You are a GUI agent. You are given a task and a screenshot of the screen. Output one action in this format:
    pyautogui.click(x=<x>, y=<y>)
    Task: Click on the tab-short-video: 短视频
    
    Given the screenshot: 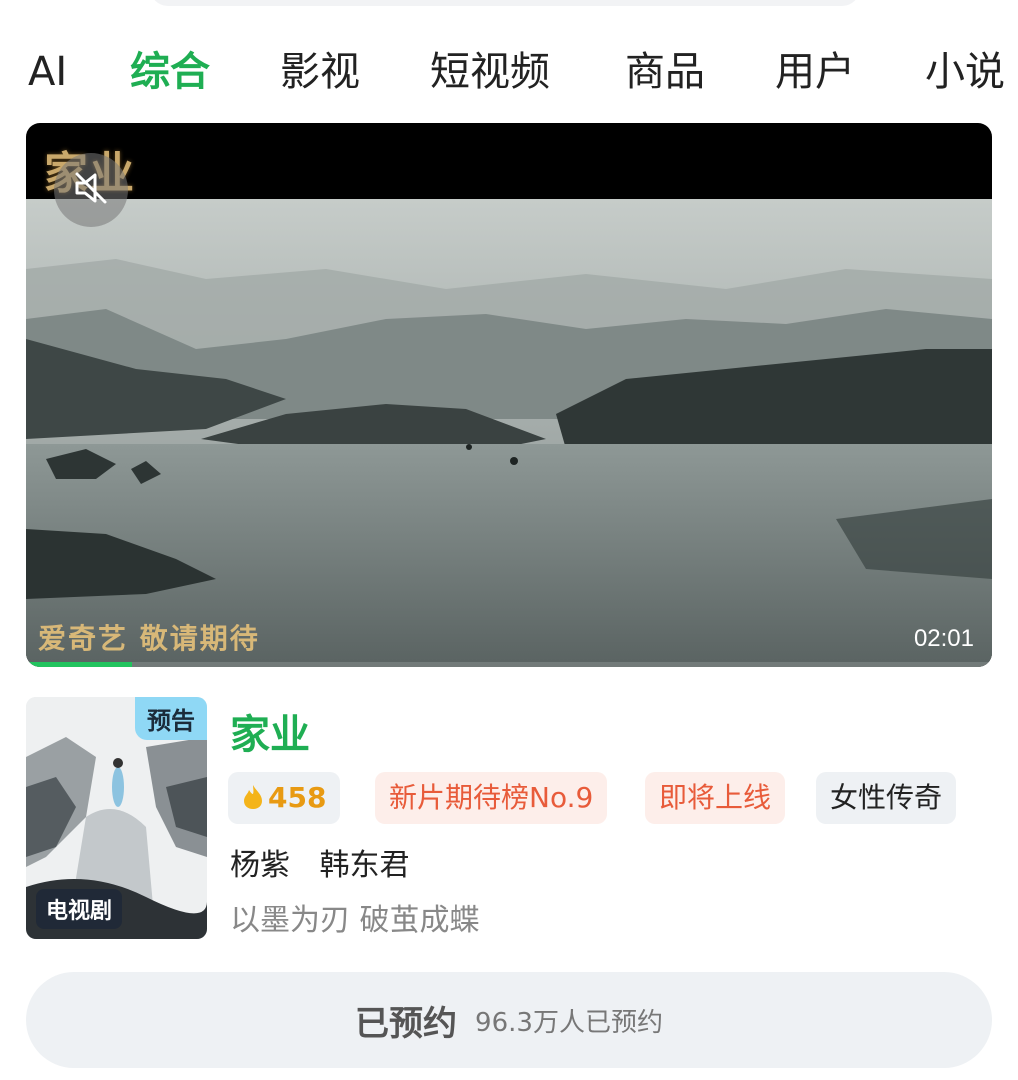 What is the action you would take?
    pyautogui.click(x=490, y=72)
    